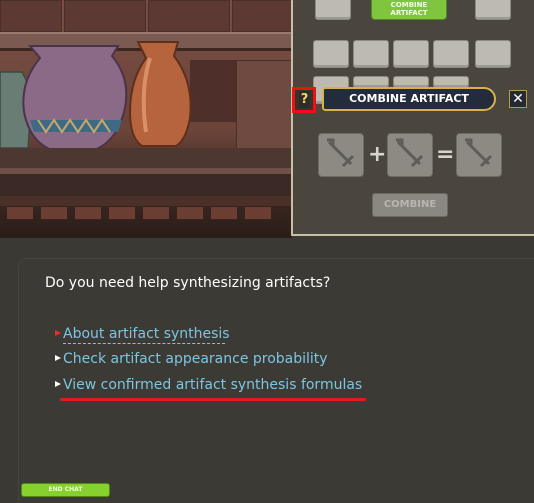 The width and height of the screenshot is (534, 503). Describe the element at coordinates (144, 343) in the screenshot. I see `hover-underline` at that location.